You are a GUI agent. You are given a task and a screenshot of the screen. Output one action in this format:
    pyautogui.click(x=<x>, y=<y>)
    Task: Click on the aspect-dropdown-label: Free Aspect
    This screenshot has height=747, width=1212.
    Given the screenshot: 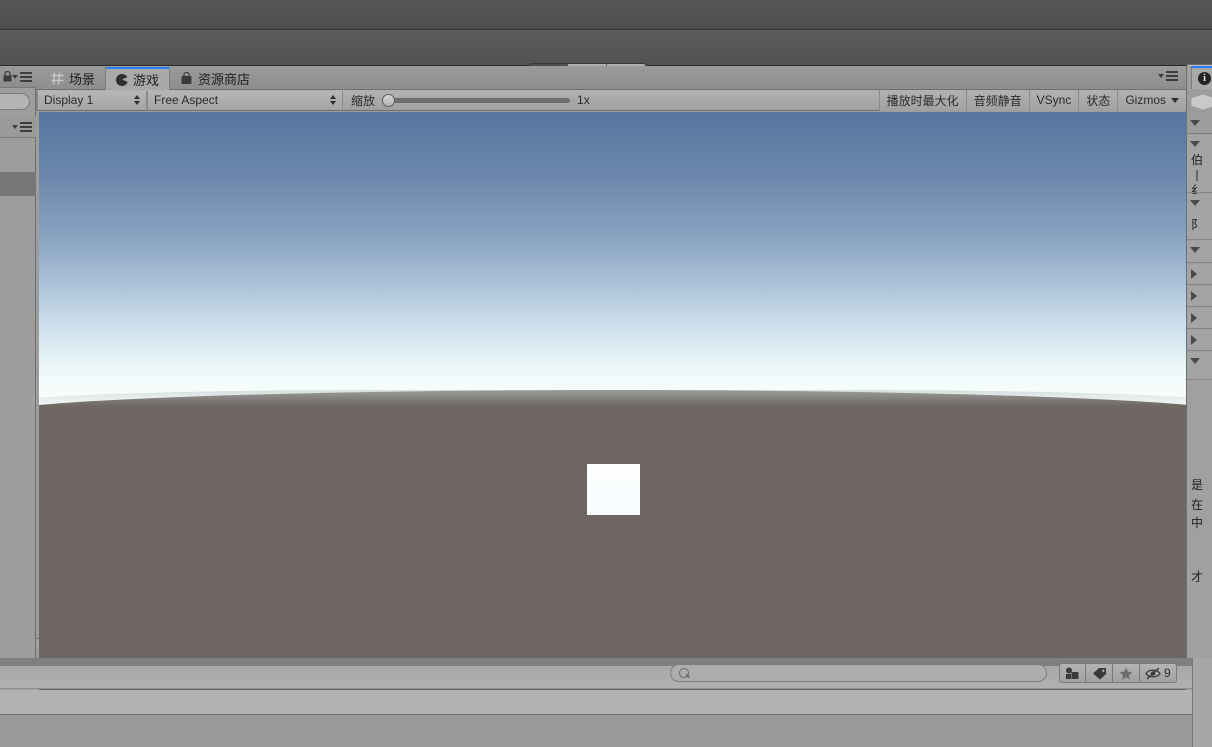 What is the action you would take?
    pyautogui.click(x=186, y=100)
    